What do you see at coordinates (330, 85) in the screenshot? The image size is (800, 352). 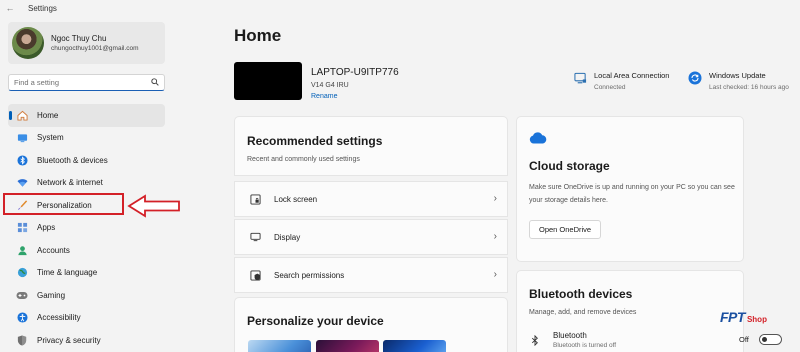 I see `device-model: V14 G4 IRU` at bounding box center [330, 85].